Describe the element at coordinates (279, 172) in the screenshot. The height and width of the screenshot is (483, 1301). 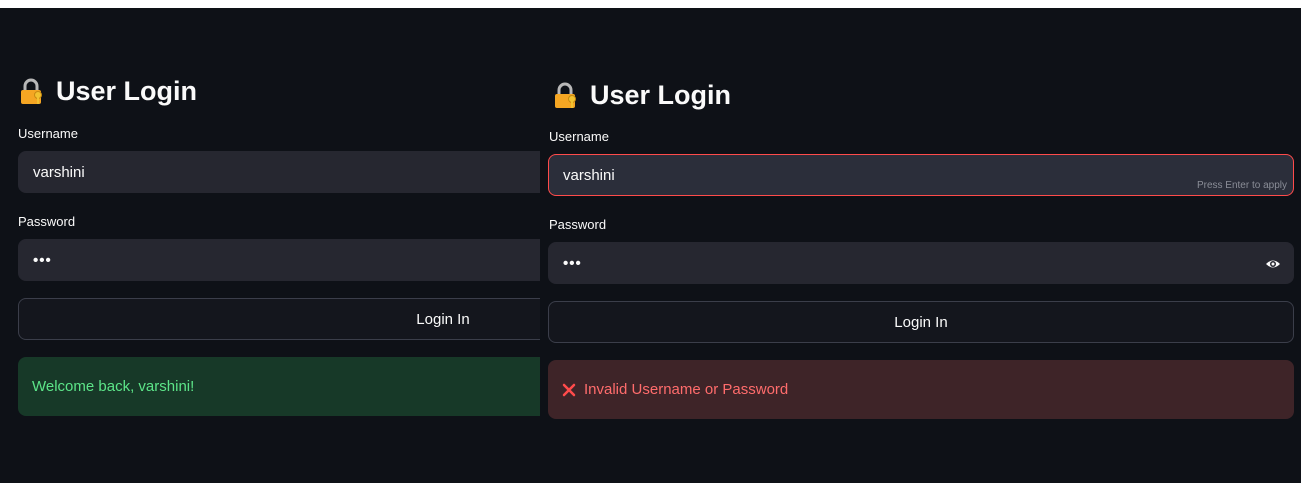
I see `username-input: varshini` at that location.